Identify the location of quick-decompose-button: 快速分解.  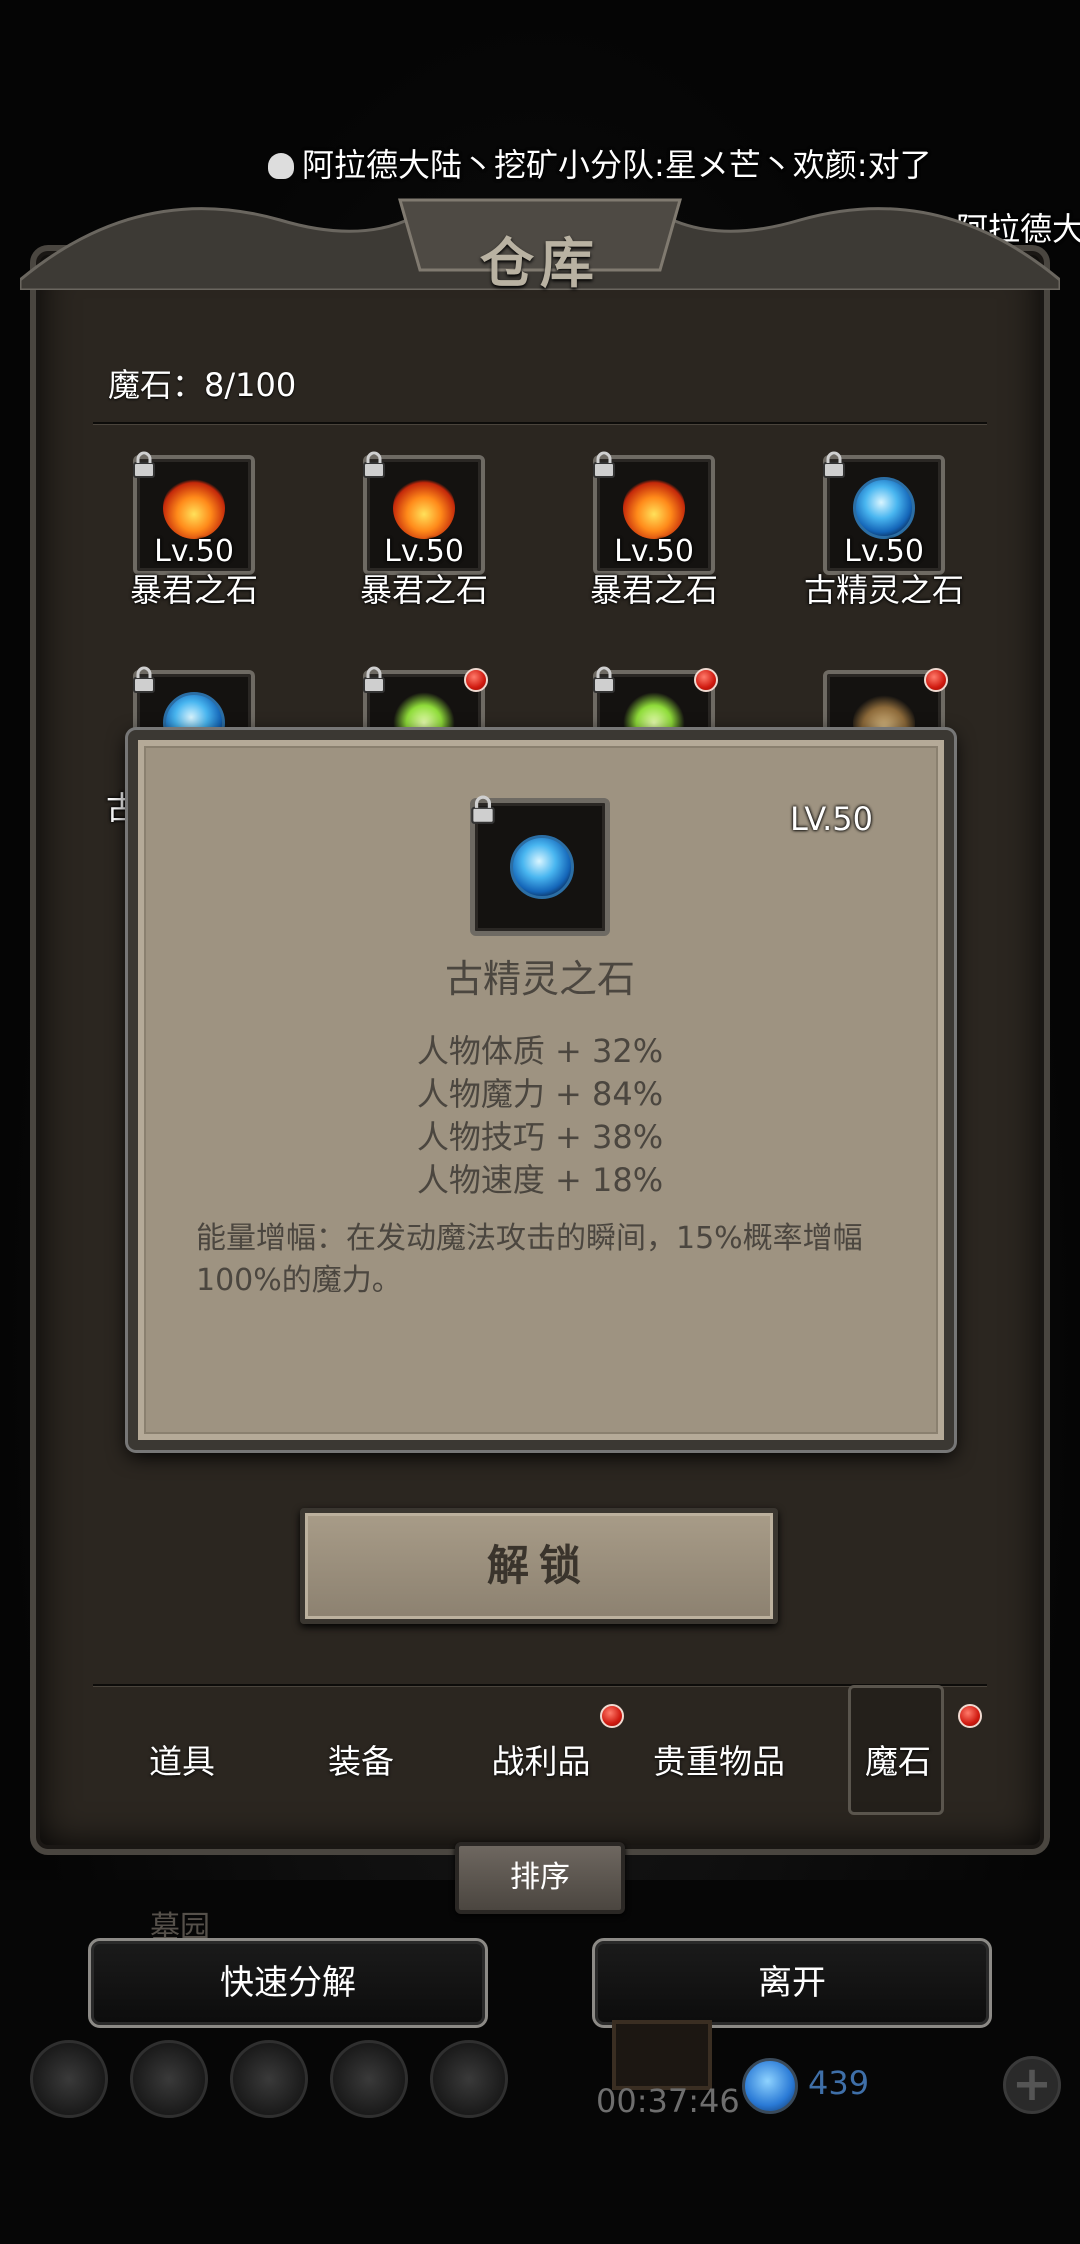
(288, 1983).